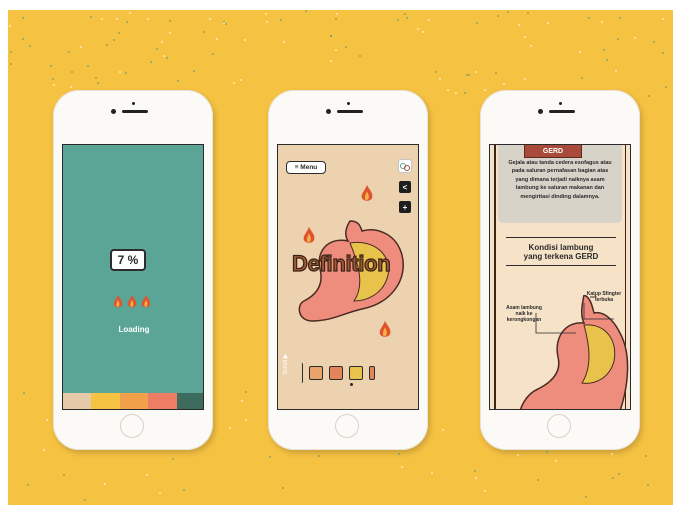 This screenshot has width=681, height=513. I want to click on logo-icon, so click(405, 166).